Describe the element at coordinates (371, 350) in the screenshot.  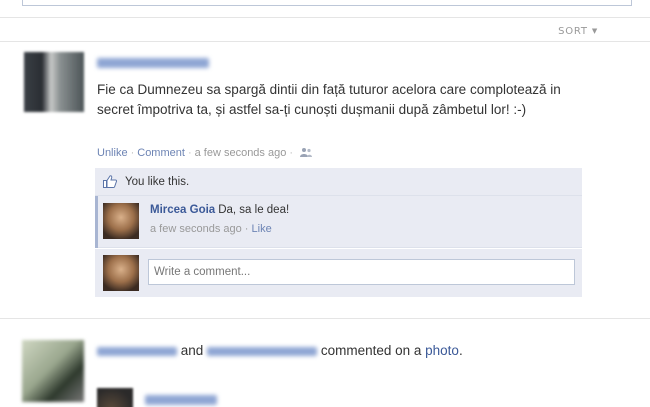
I see `story-verb: commented on a` at that location.